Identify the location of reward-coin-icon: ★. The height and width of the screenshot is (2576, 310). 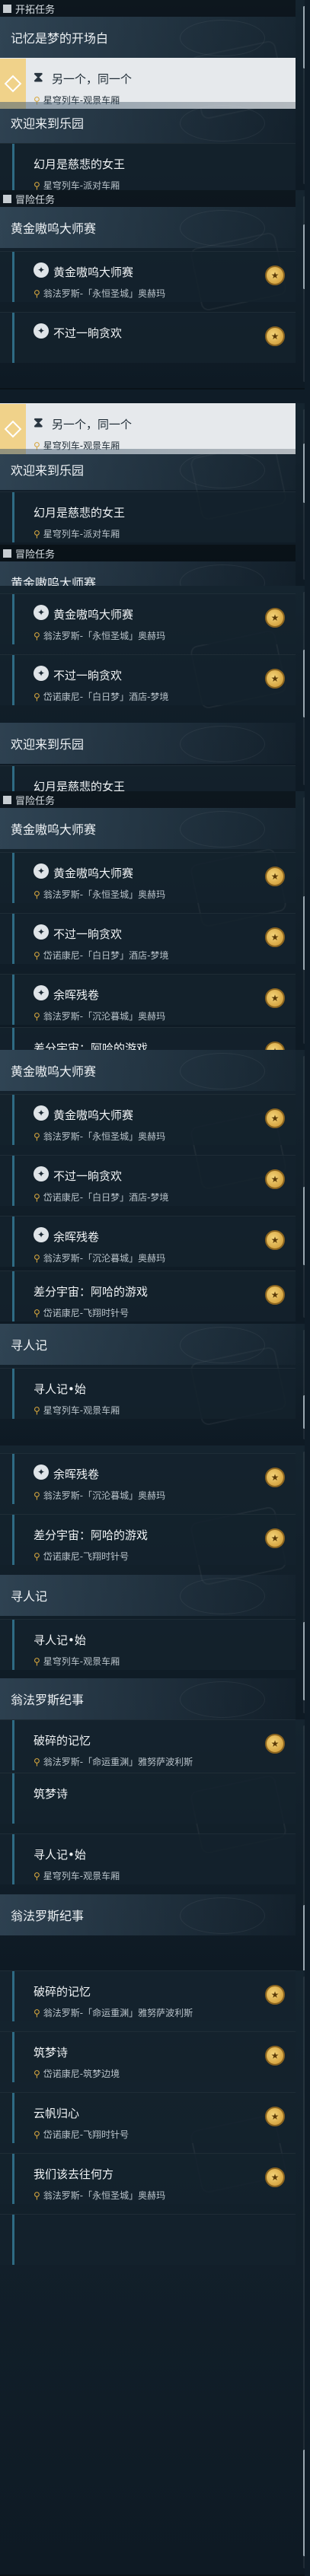
(275, 276).